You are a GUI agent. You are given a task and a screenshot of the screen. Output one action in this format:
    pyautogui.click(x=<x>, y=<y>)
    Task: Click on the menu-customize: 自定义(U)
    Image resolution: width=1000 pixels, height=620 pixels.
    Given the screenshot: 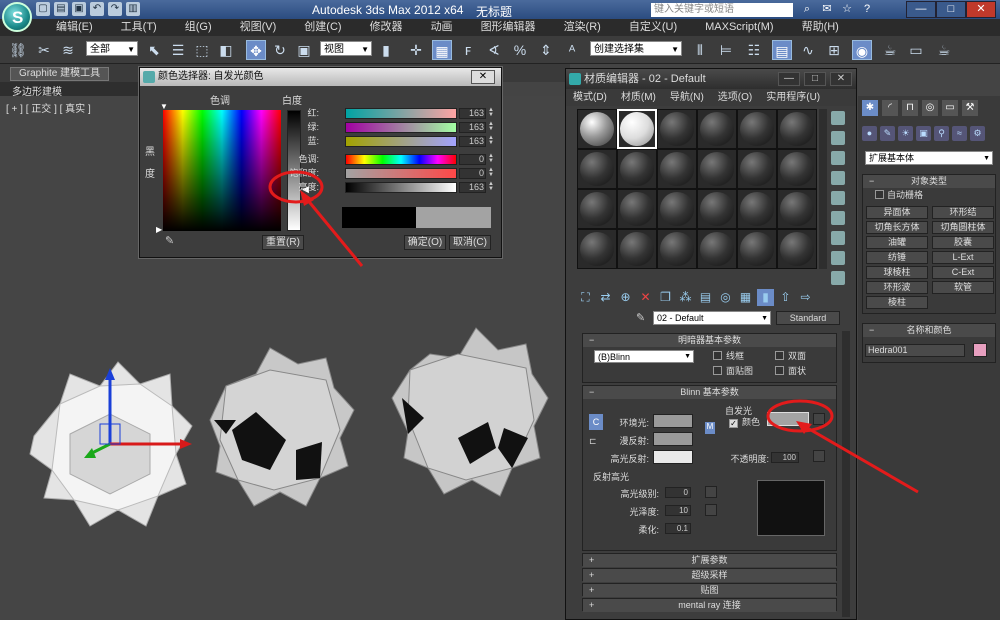 What is the action you would take?
    pyautogui.click(x=653, y=27)
    